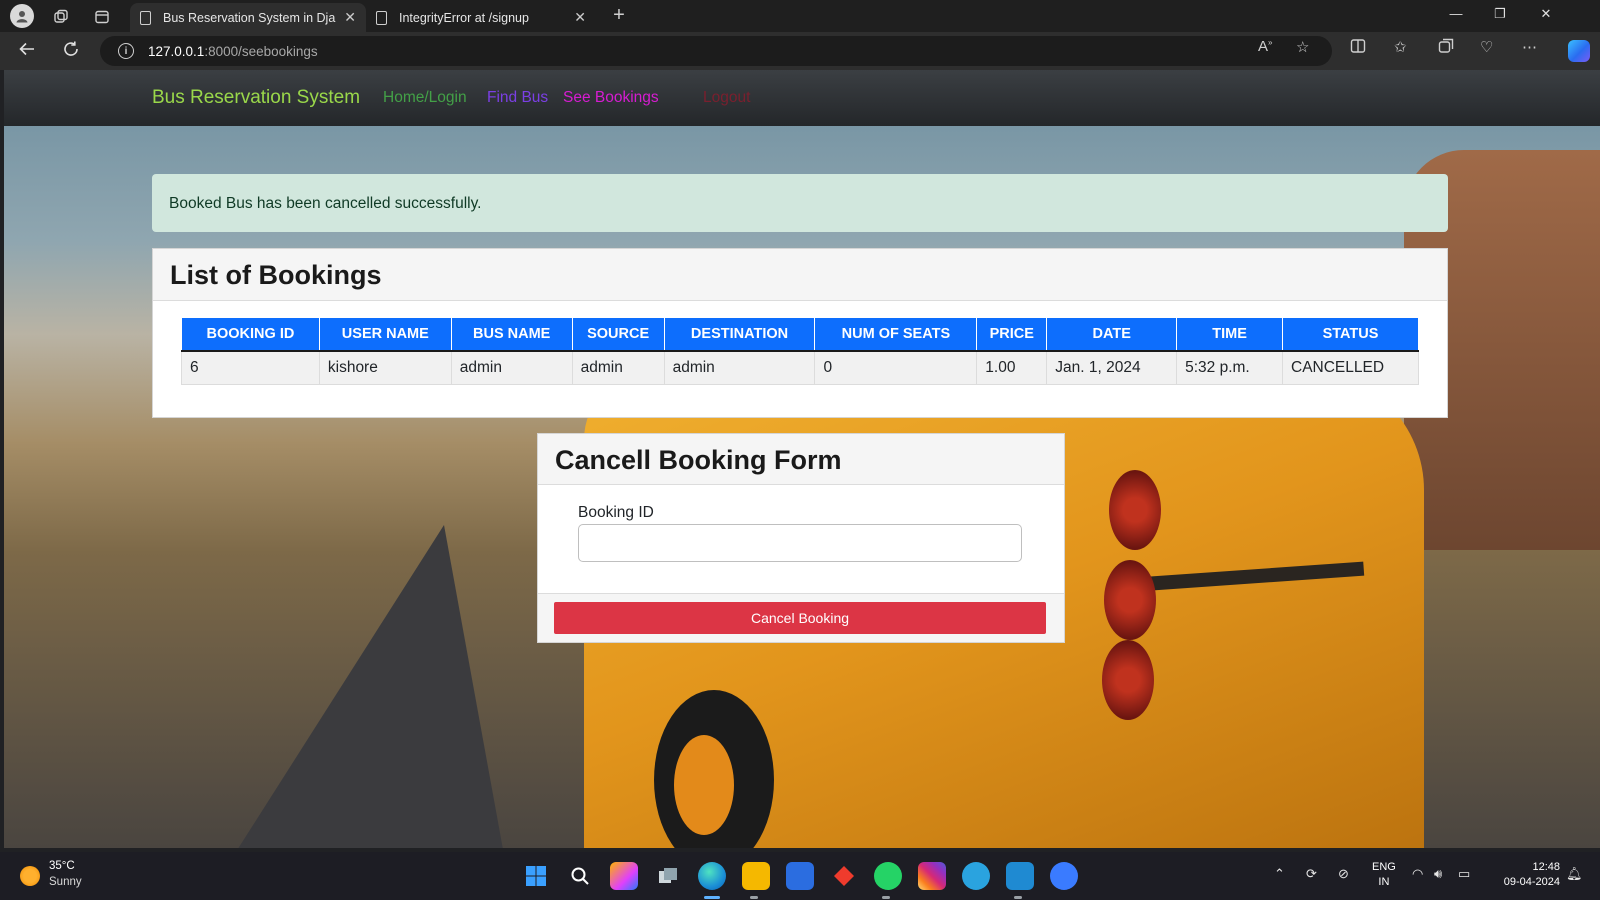  Describe the element at coordinates (1343, 874) in the screenshot. I see `network-off-icon: ⊘` at that location.